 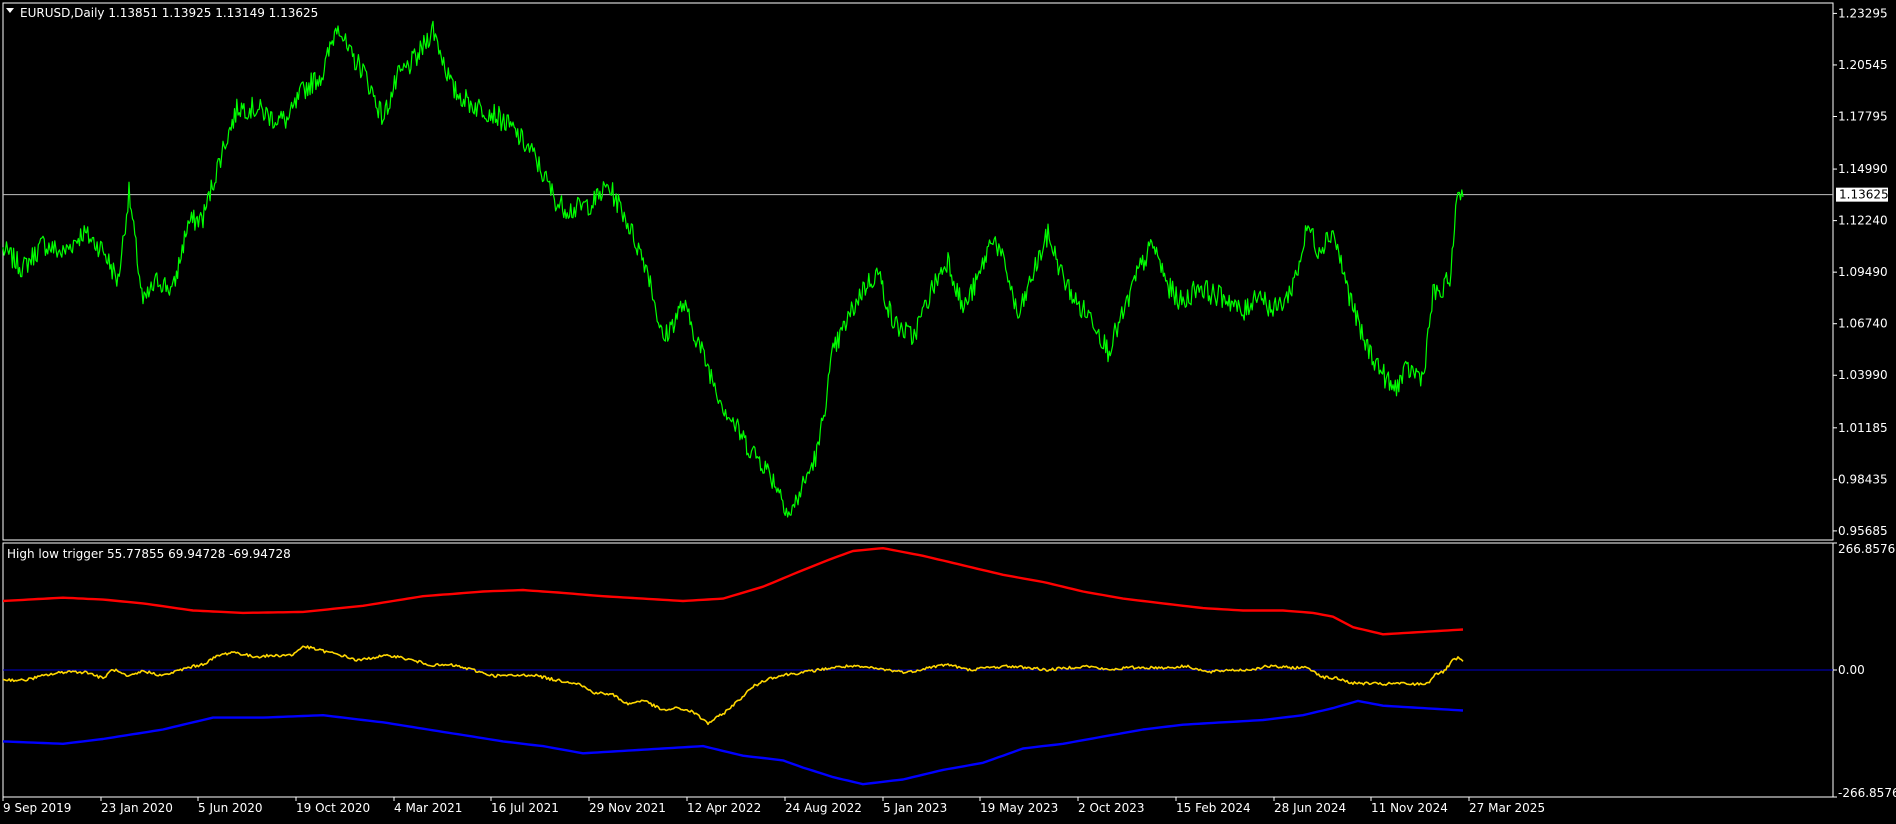 I want to click on price-tick-label: 0.98435, so click(x=1863, y=479).